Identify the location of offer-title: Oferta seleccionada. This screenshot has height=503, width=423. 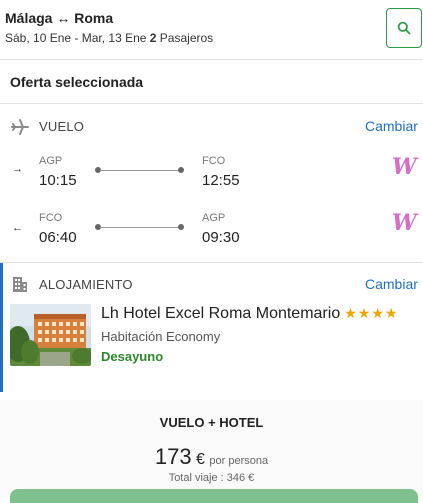
(77, 82).